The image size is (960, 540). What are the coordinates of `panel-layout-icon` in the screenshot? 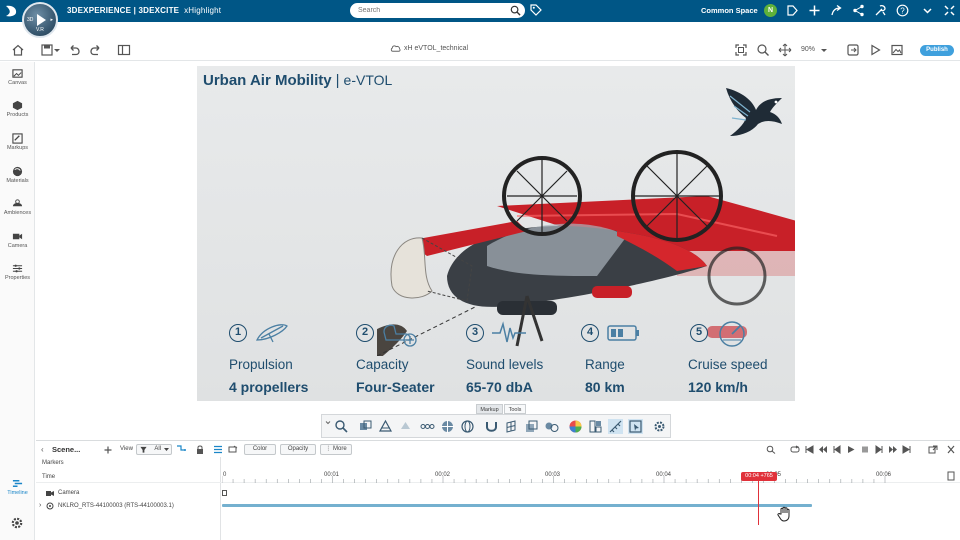 It's located at (124, 50).